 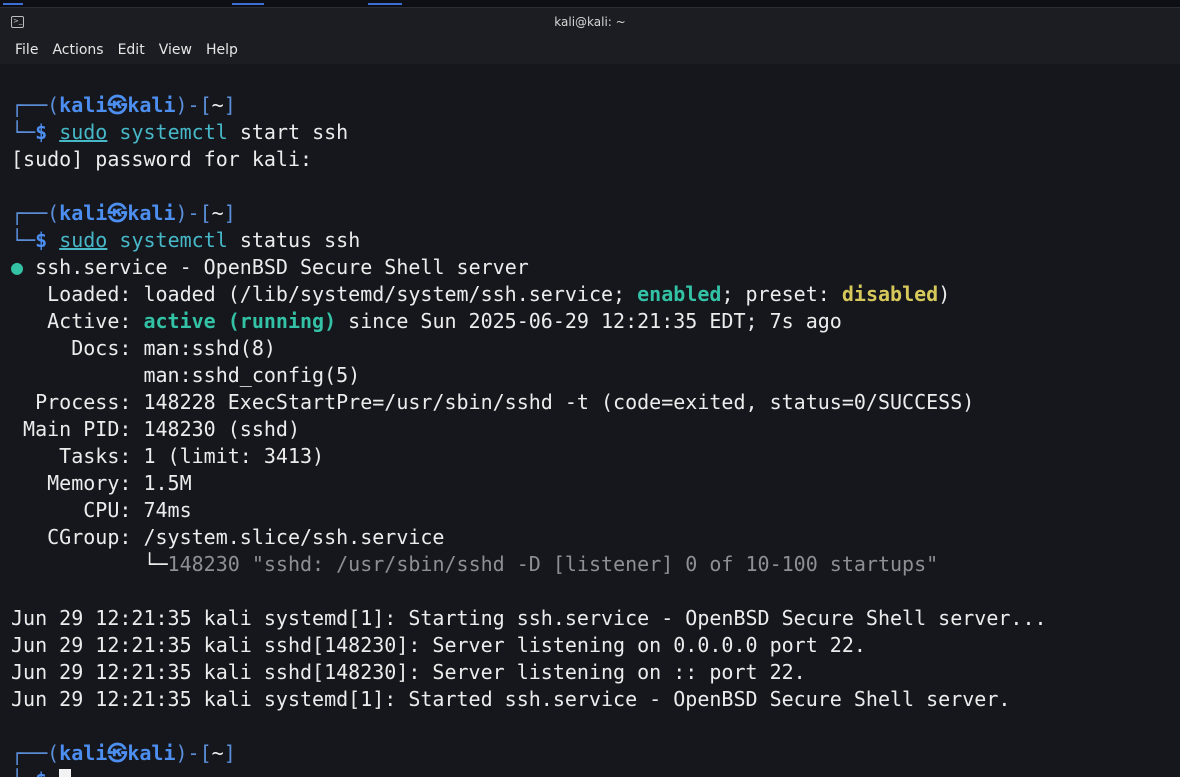 What do you see at coordinates (590, 4) in the screenshot?
I see `taskbar` at bounding box center [590, 4].